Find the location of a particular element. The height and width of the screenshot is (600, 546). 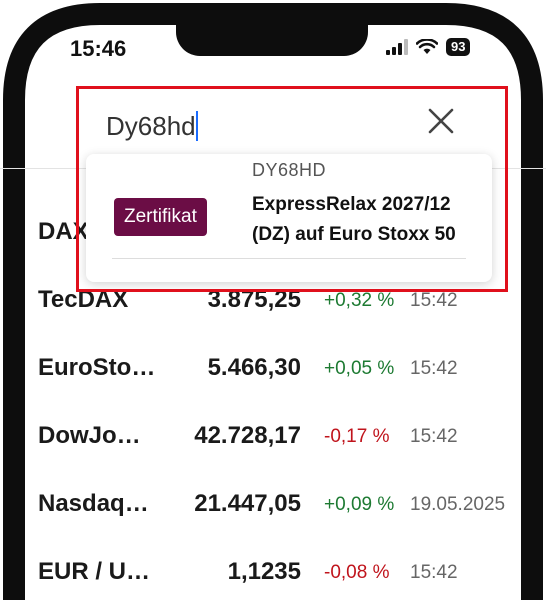

status-icons: 93 is located at coordinates (428, 47).